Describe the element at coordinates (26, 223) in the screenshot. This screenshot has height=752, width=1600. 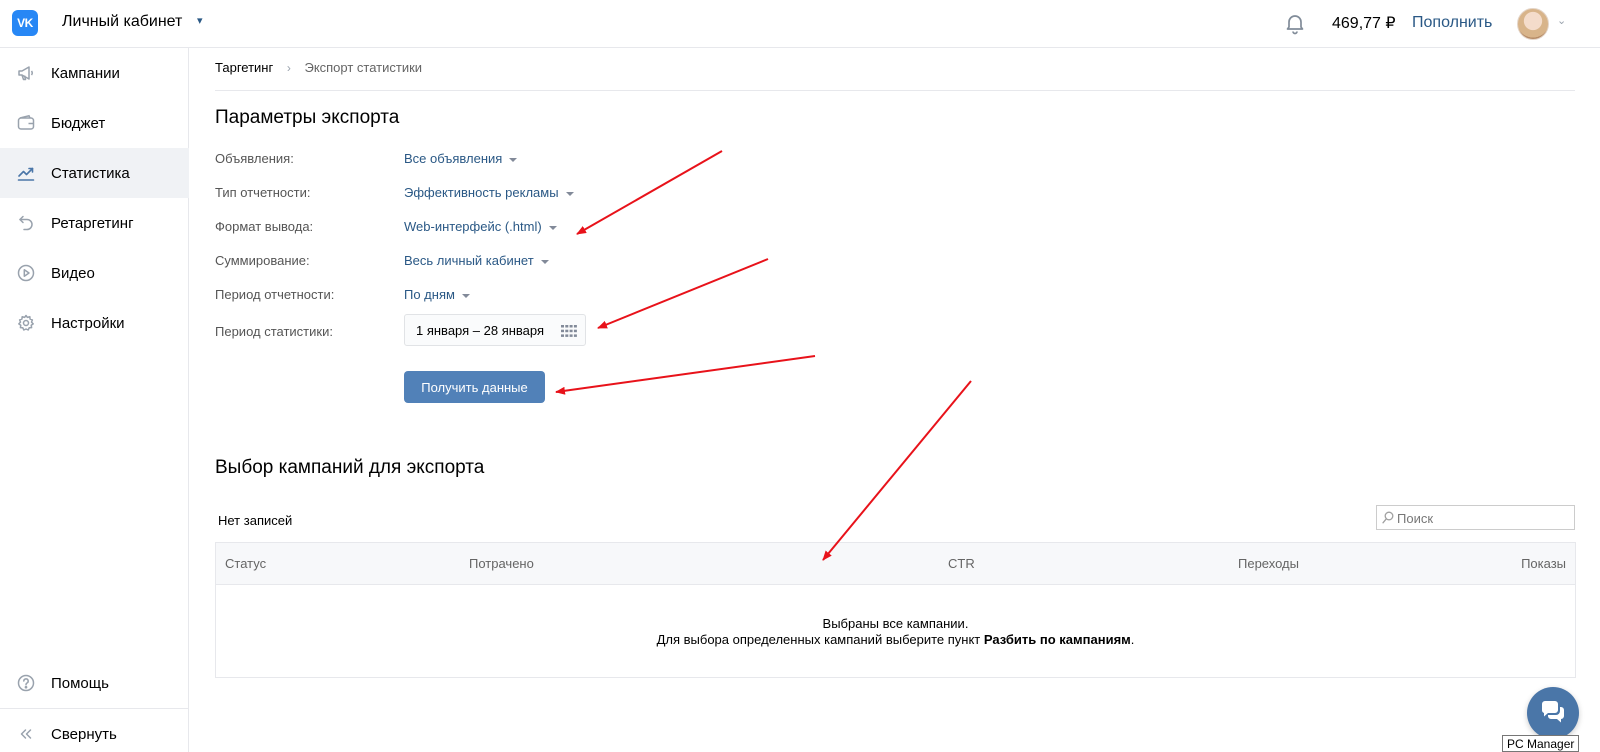
I see `retarget-arrow-icon` at that location.